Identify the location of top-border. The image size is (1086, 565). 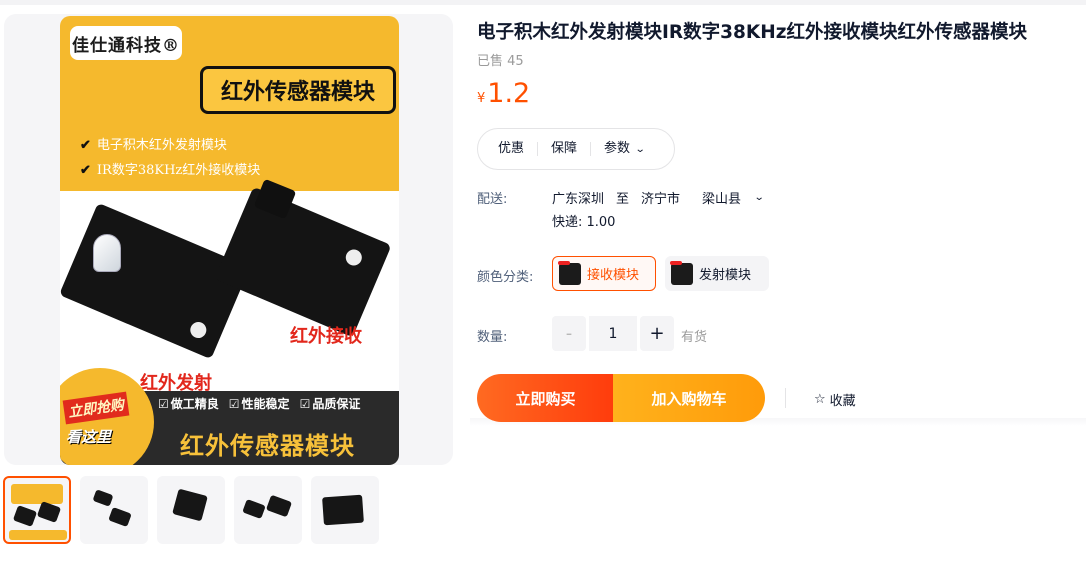
(543, 2).